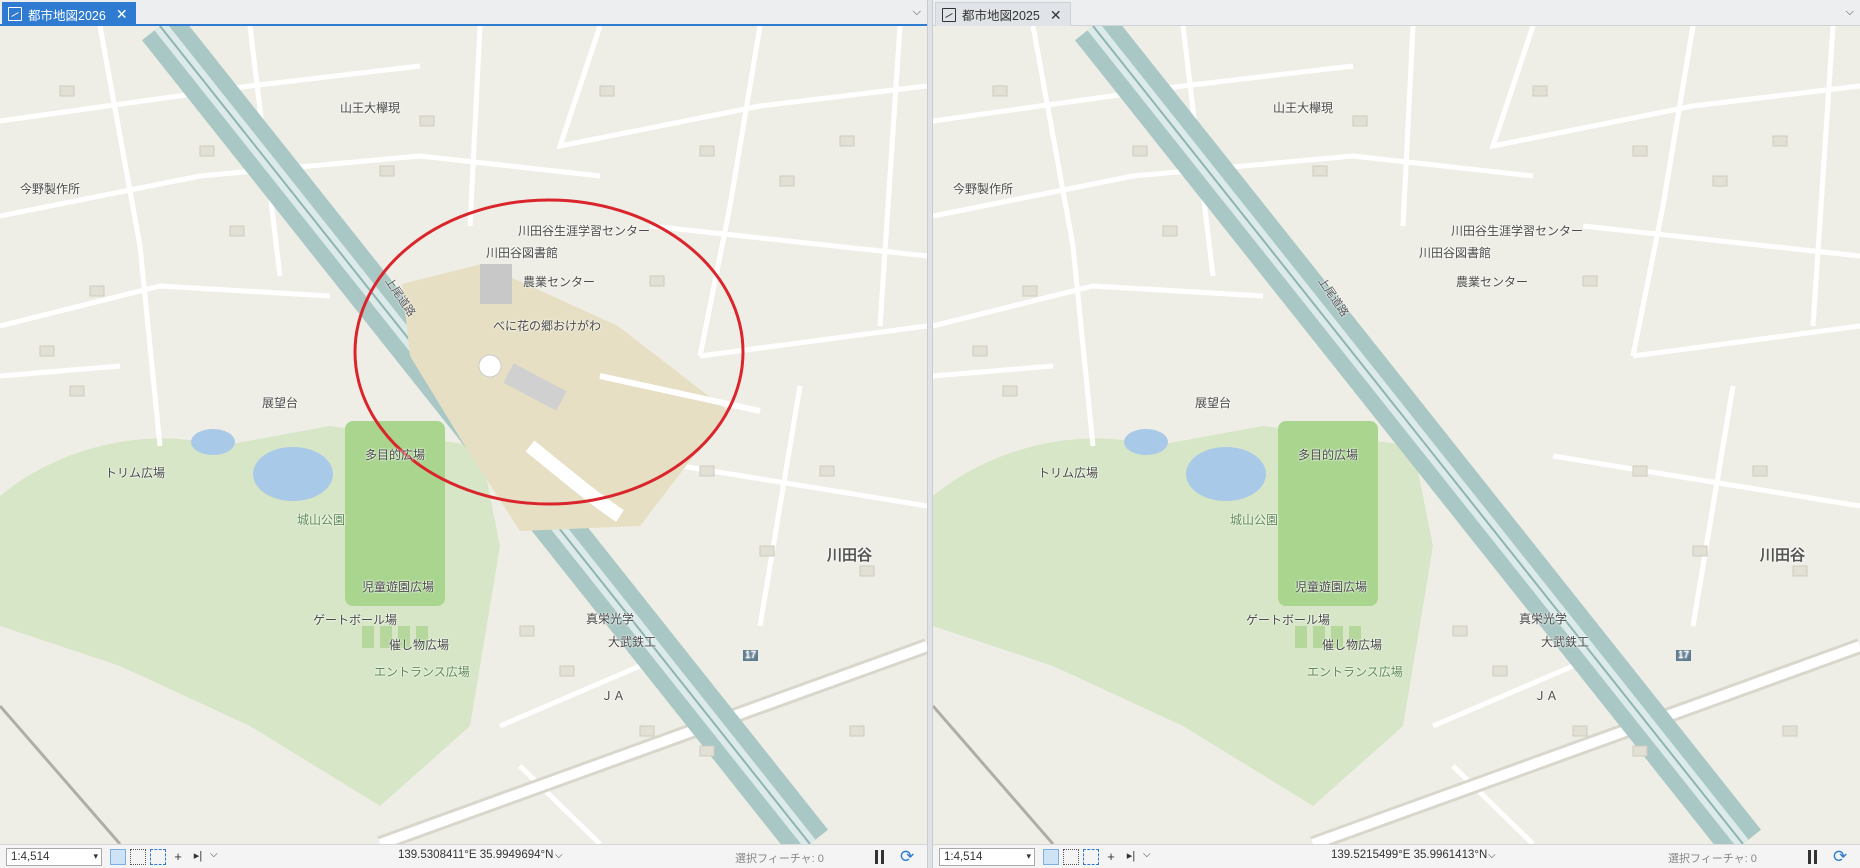 This screenshot has width=1860, height=868. What do you see at coordinates (1396, 13) in the screenshot?
I see `tab-bar: 都市地図2025 ✕ ⌵` at bounding box center [1396, 13].